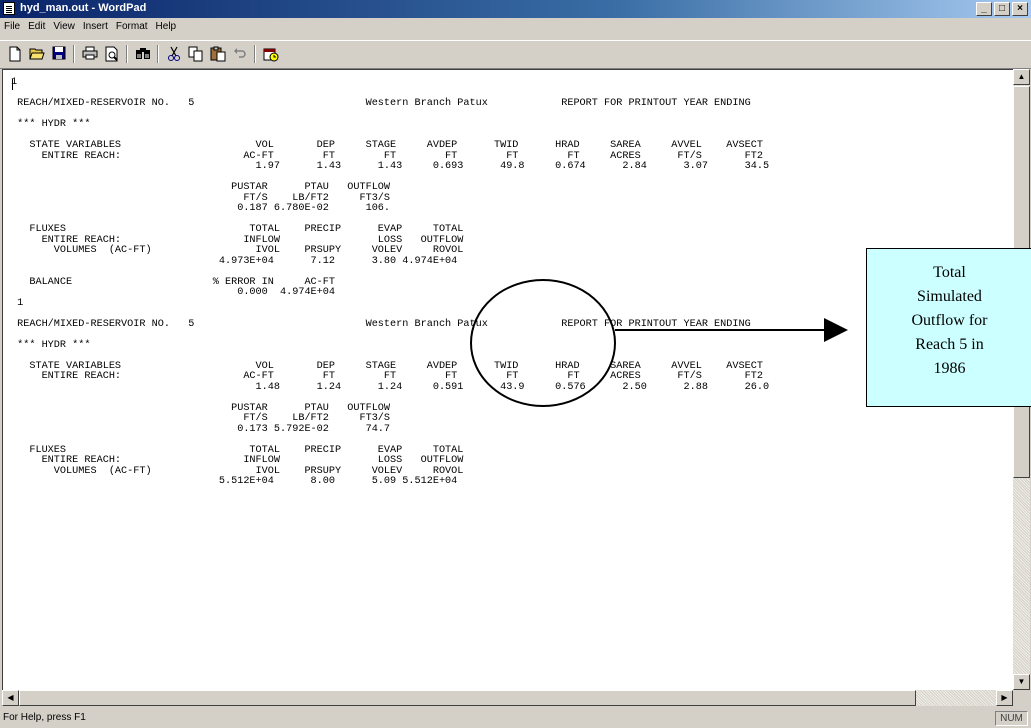 The width and height of the screenshot is (1031, 728). I want to click on scroll-right-button: ▶, so click(1004, 698).